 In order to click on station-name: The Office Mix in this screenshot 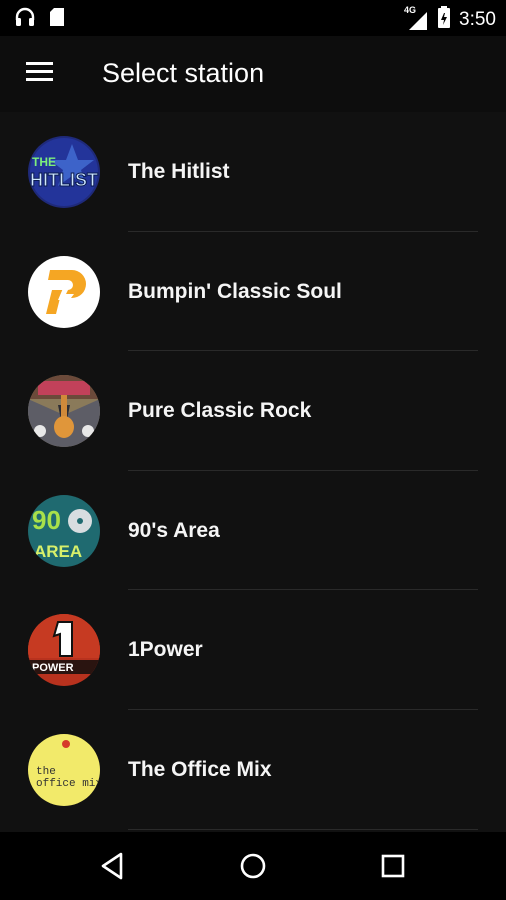, I will do `click(200, 769)`.